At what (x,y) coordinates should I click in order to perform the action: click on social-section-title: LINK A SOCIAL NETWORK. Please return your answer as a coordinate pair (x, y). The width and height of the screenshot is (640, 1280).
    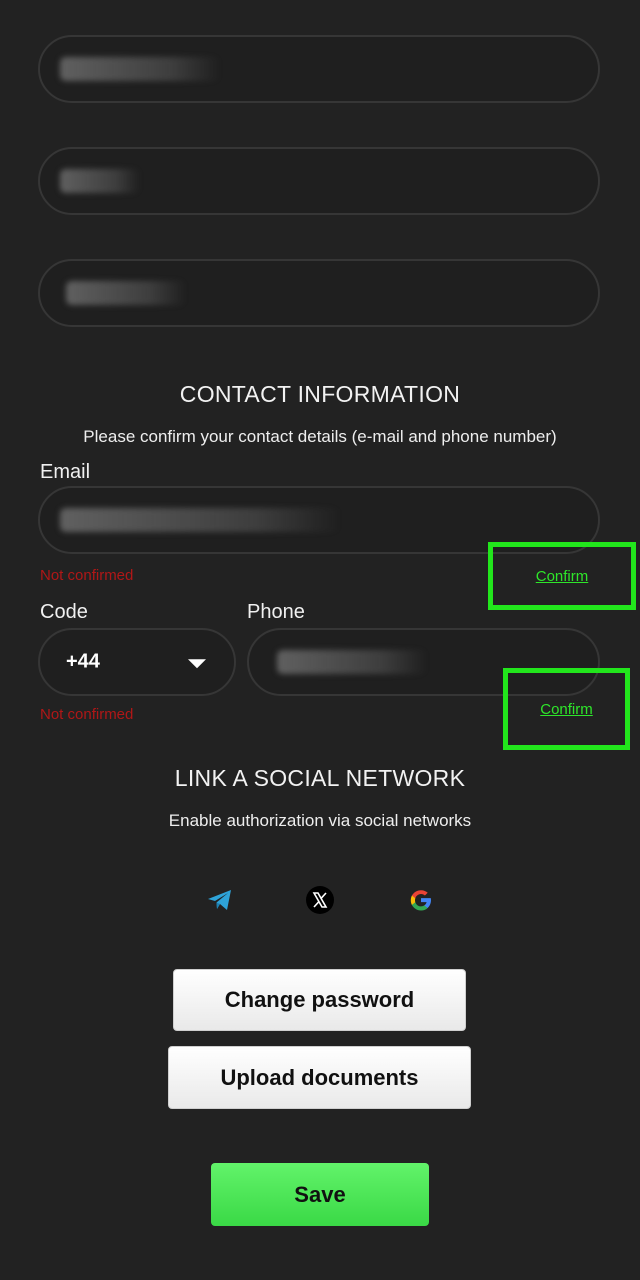
    Looking at the image, I should click on (320, 778).